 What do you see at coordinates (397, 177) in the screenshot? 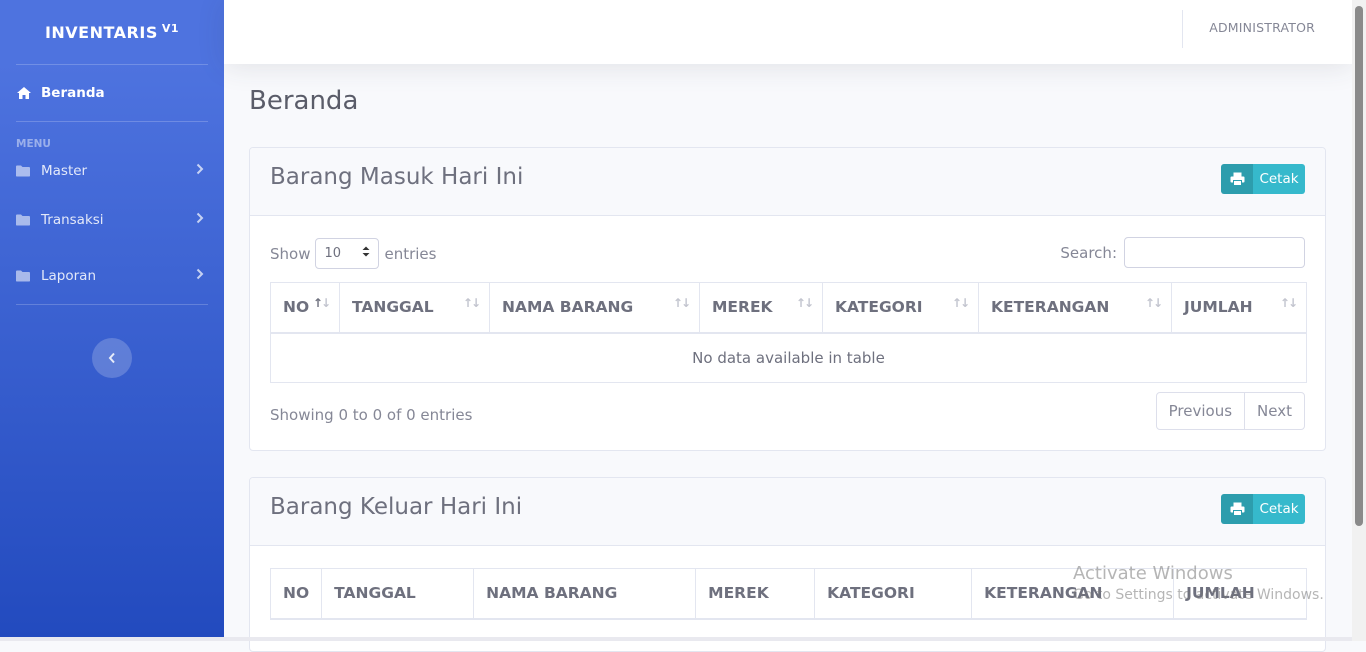
I see `card-title: Barang Masuk Hari Ini` at bounding box center [397, 177].